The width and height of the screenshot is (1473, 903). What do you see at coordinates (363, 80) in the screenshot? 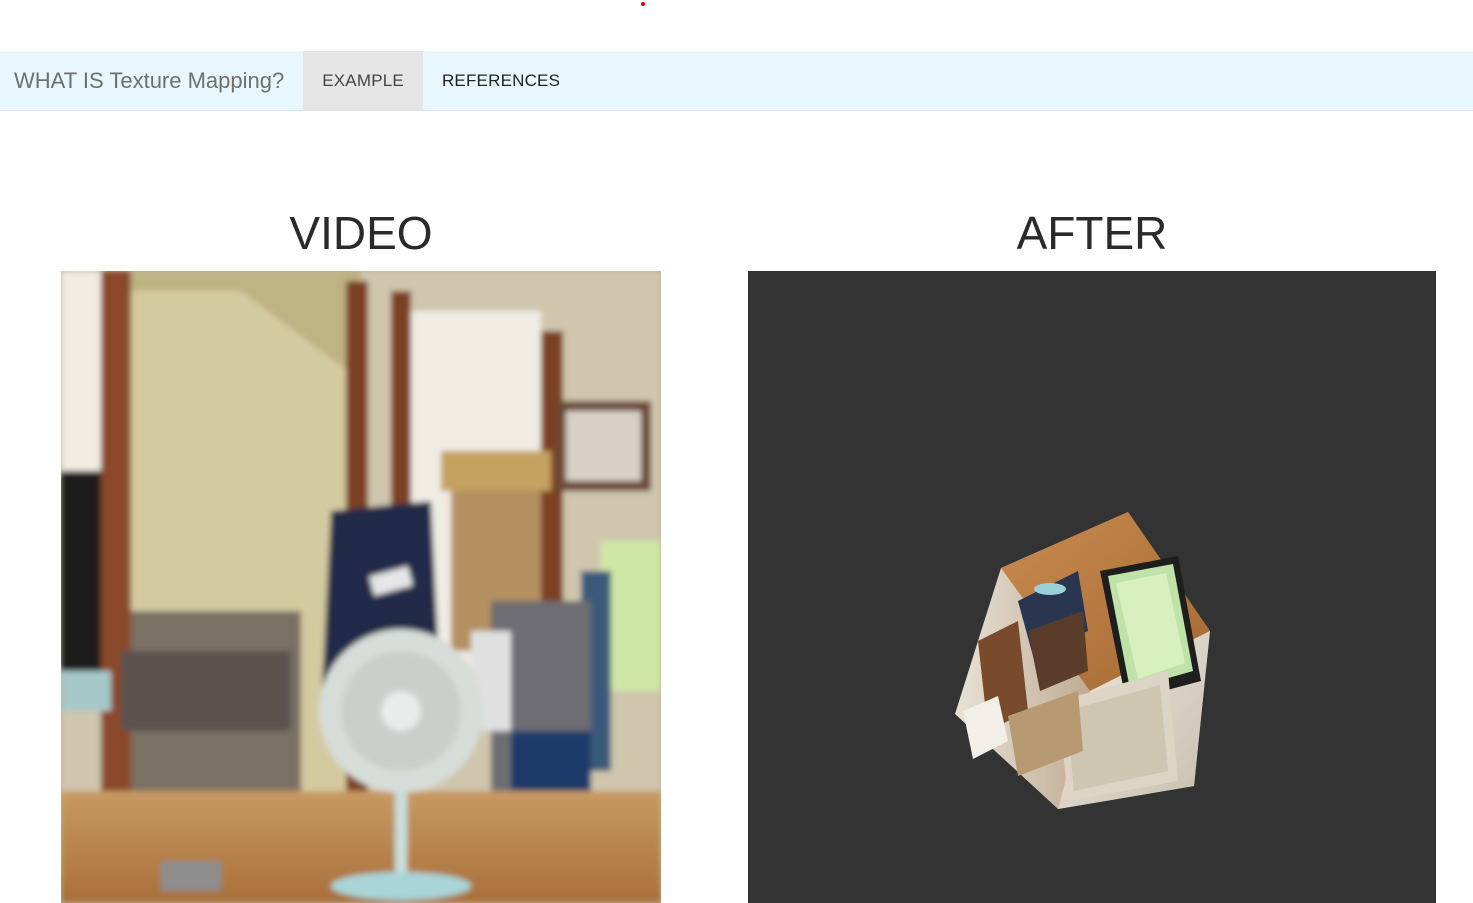
I see `nav-link-example: EXAMPLE` at bounding box center [363, 80].